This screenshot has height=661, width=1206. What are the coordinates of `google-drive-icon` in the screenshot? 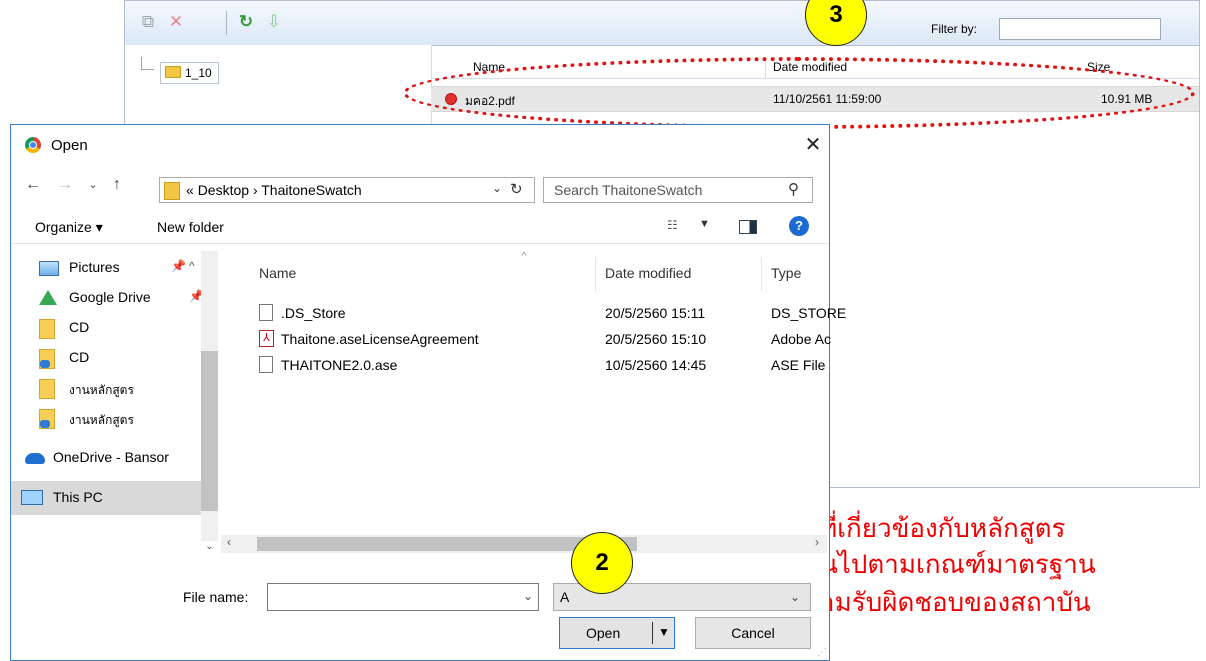 It's located at (48, 297).